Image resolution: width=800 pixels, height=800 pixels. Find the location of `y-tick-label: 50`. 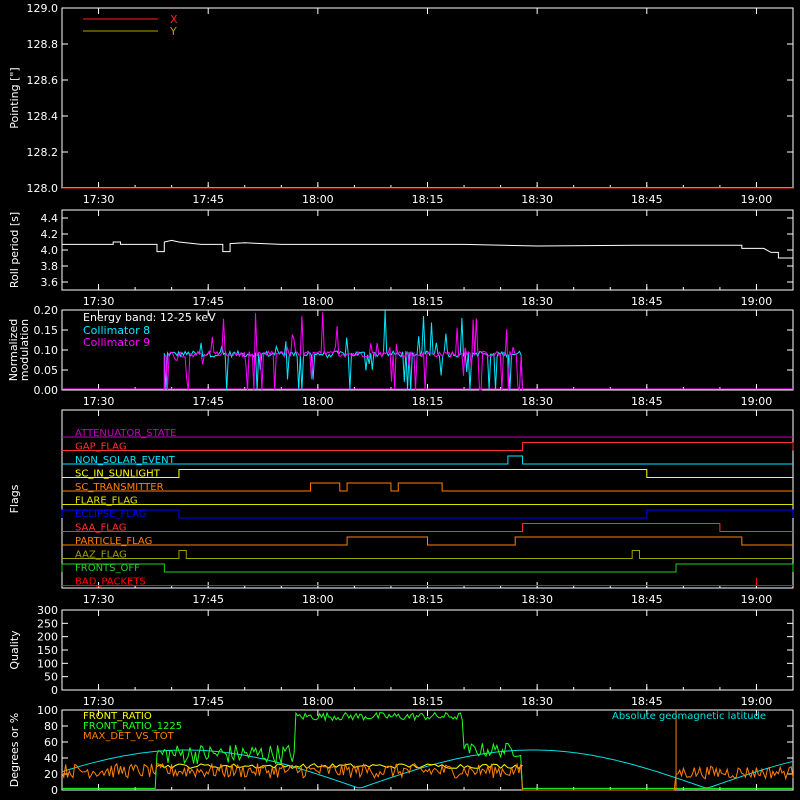

y-tick-label: 50 is located at coordinates (51, 677).